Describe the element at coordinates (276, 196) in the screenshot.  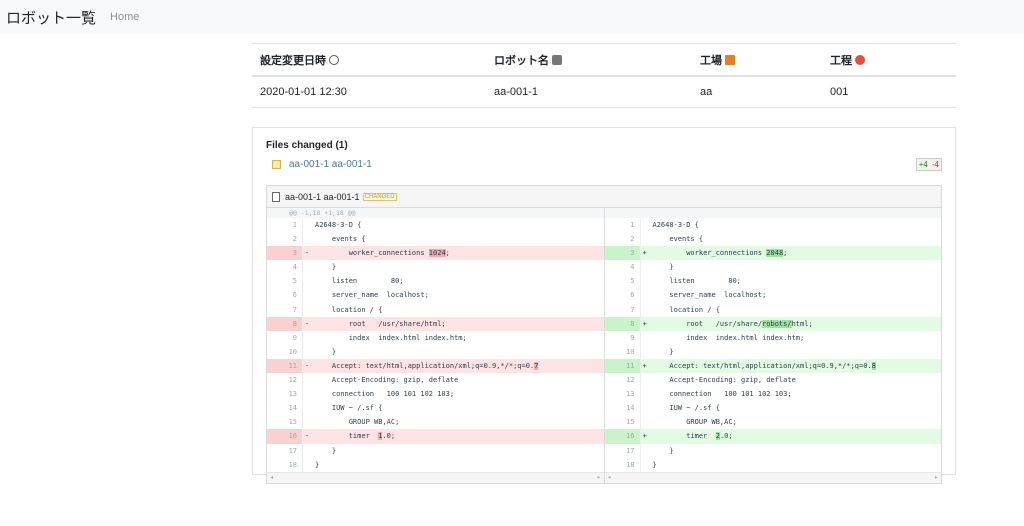
I see `file-icon` at that location.